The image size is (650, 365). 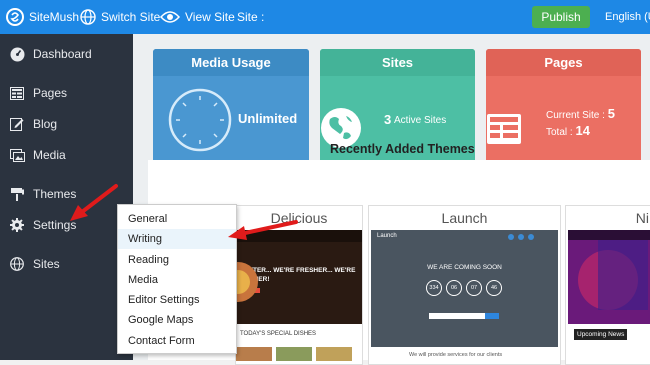 I want to click on coming-soon-text: WE ARE COMING SOON, so click(x=464, y=267).